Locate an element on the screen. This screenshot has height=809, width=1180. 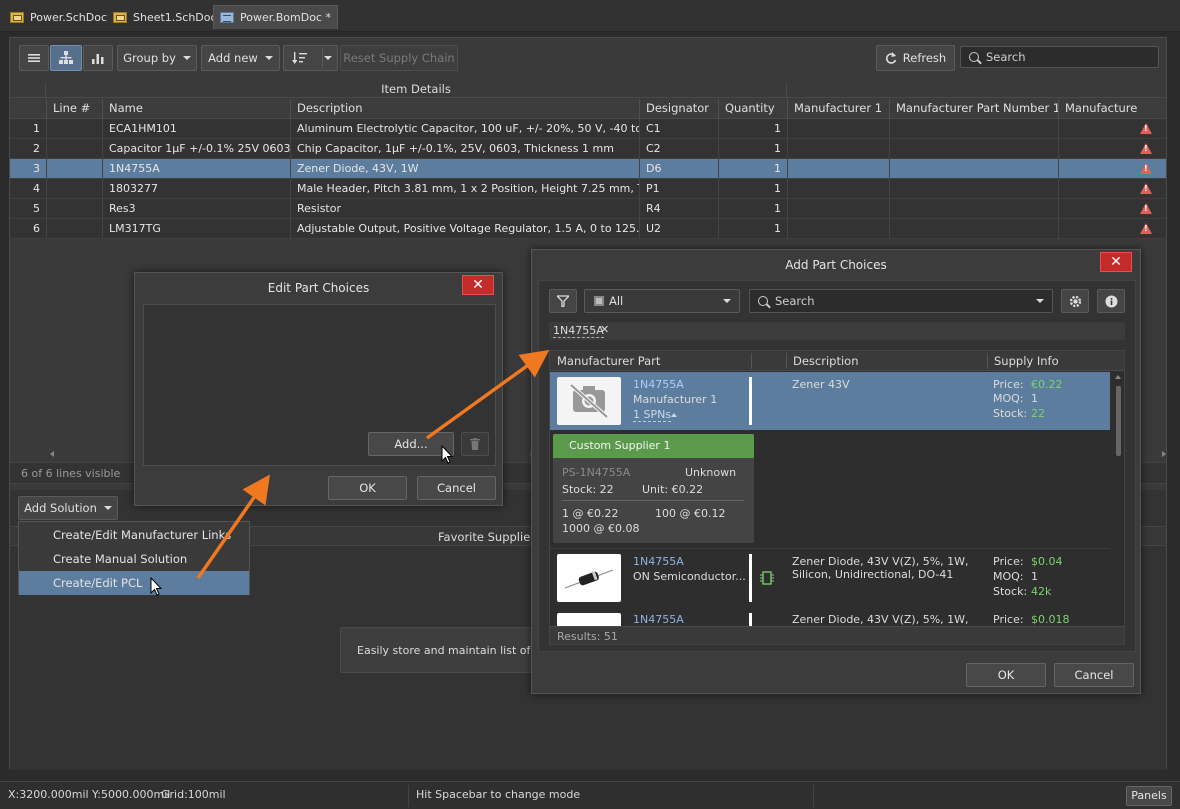
row-index: 1 is located at coordinates (36, 128).